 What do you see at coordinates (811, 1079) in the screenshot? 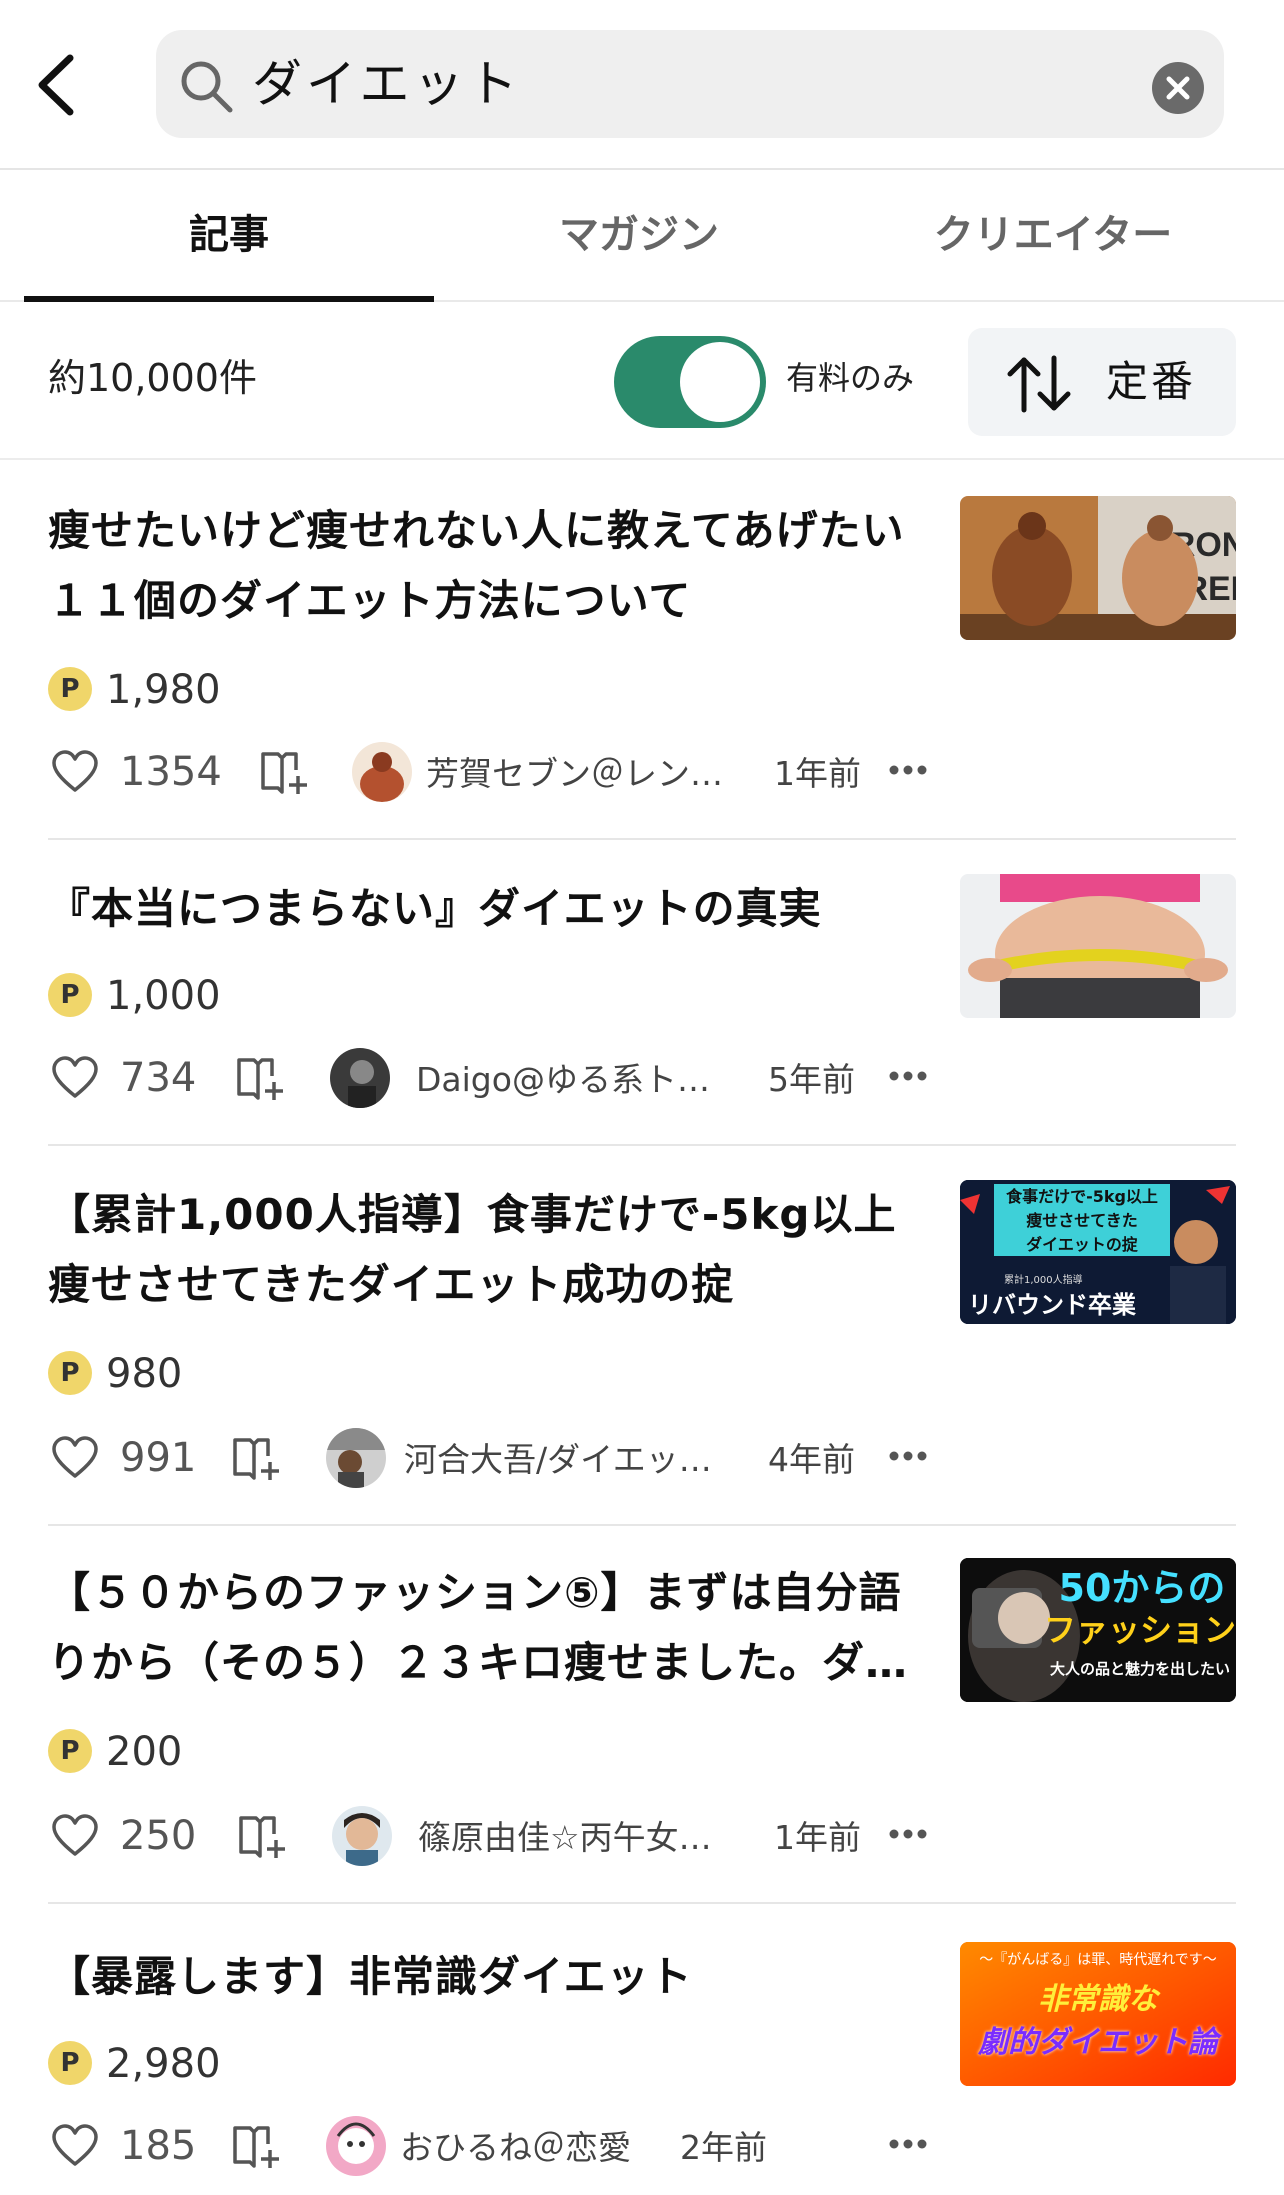
I see `publish-date: 5年前` at bounding box center [811, 1079].